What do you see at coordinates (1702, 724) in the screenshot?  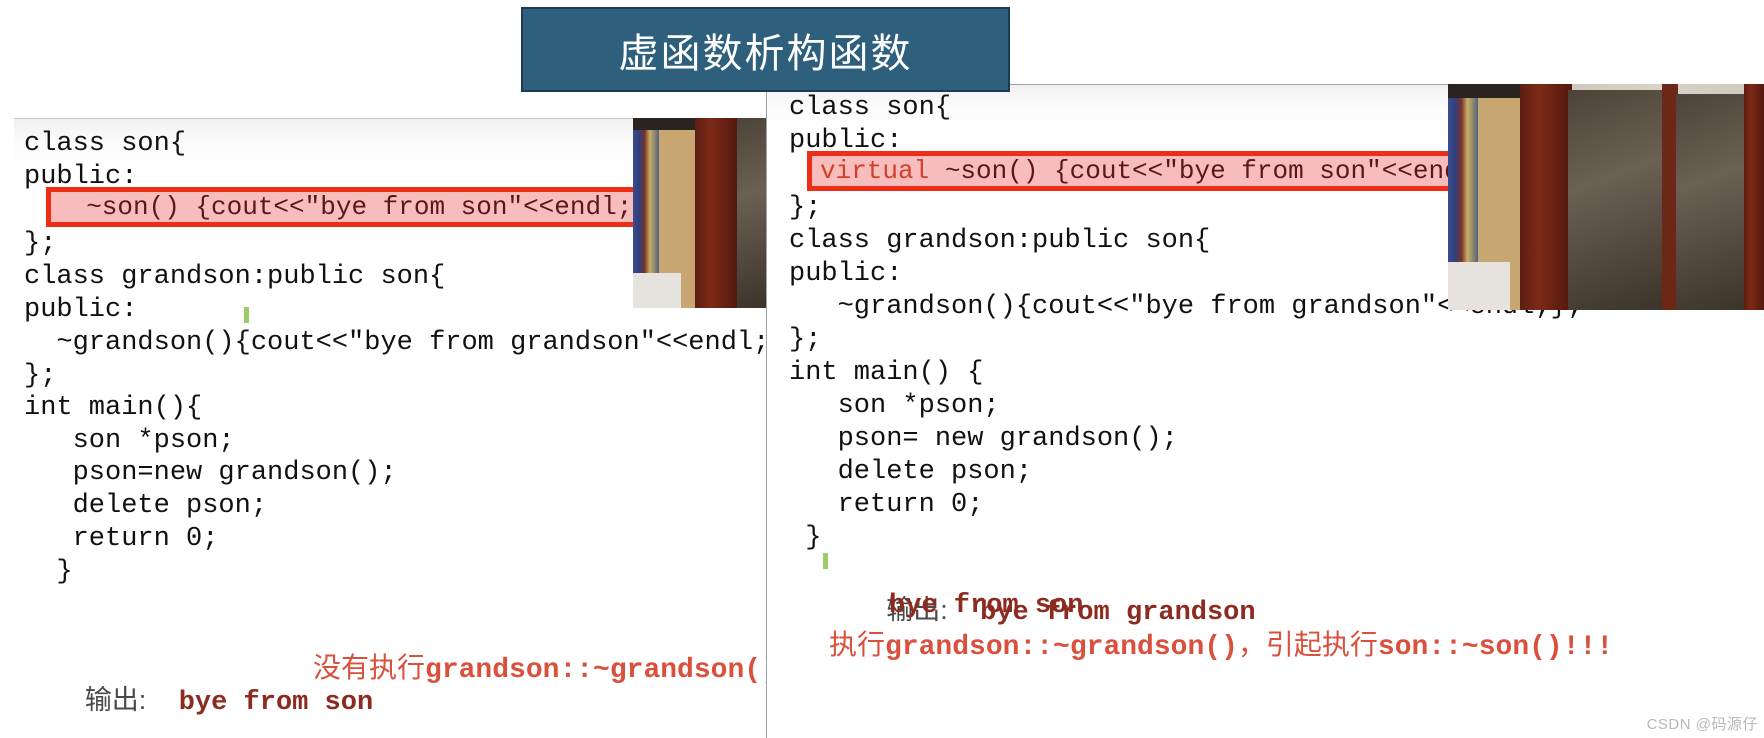 I see `csdn-watermark: CSDN @码源仔` at bounding box center [1702, 724].